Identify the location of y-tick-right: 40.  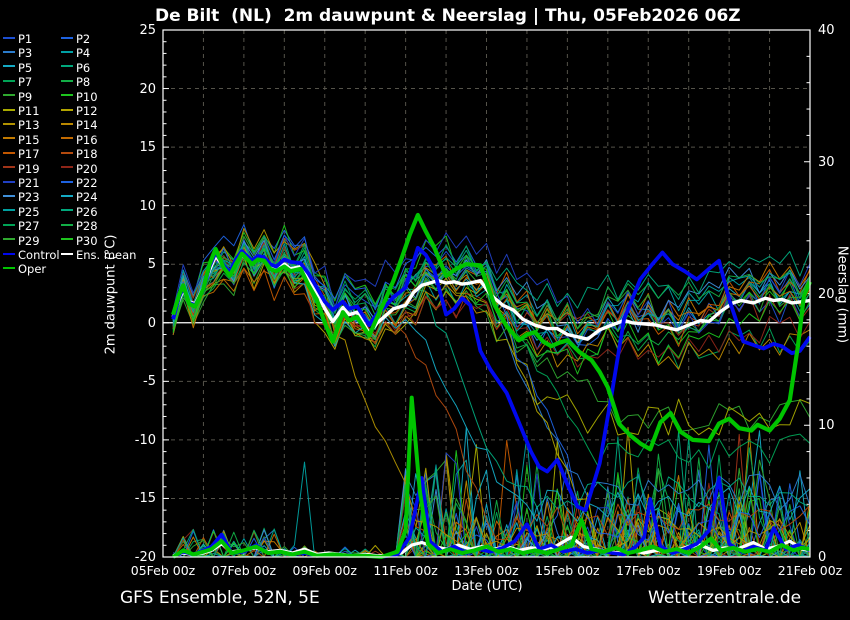
(826, 30).